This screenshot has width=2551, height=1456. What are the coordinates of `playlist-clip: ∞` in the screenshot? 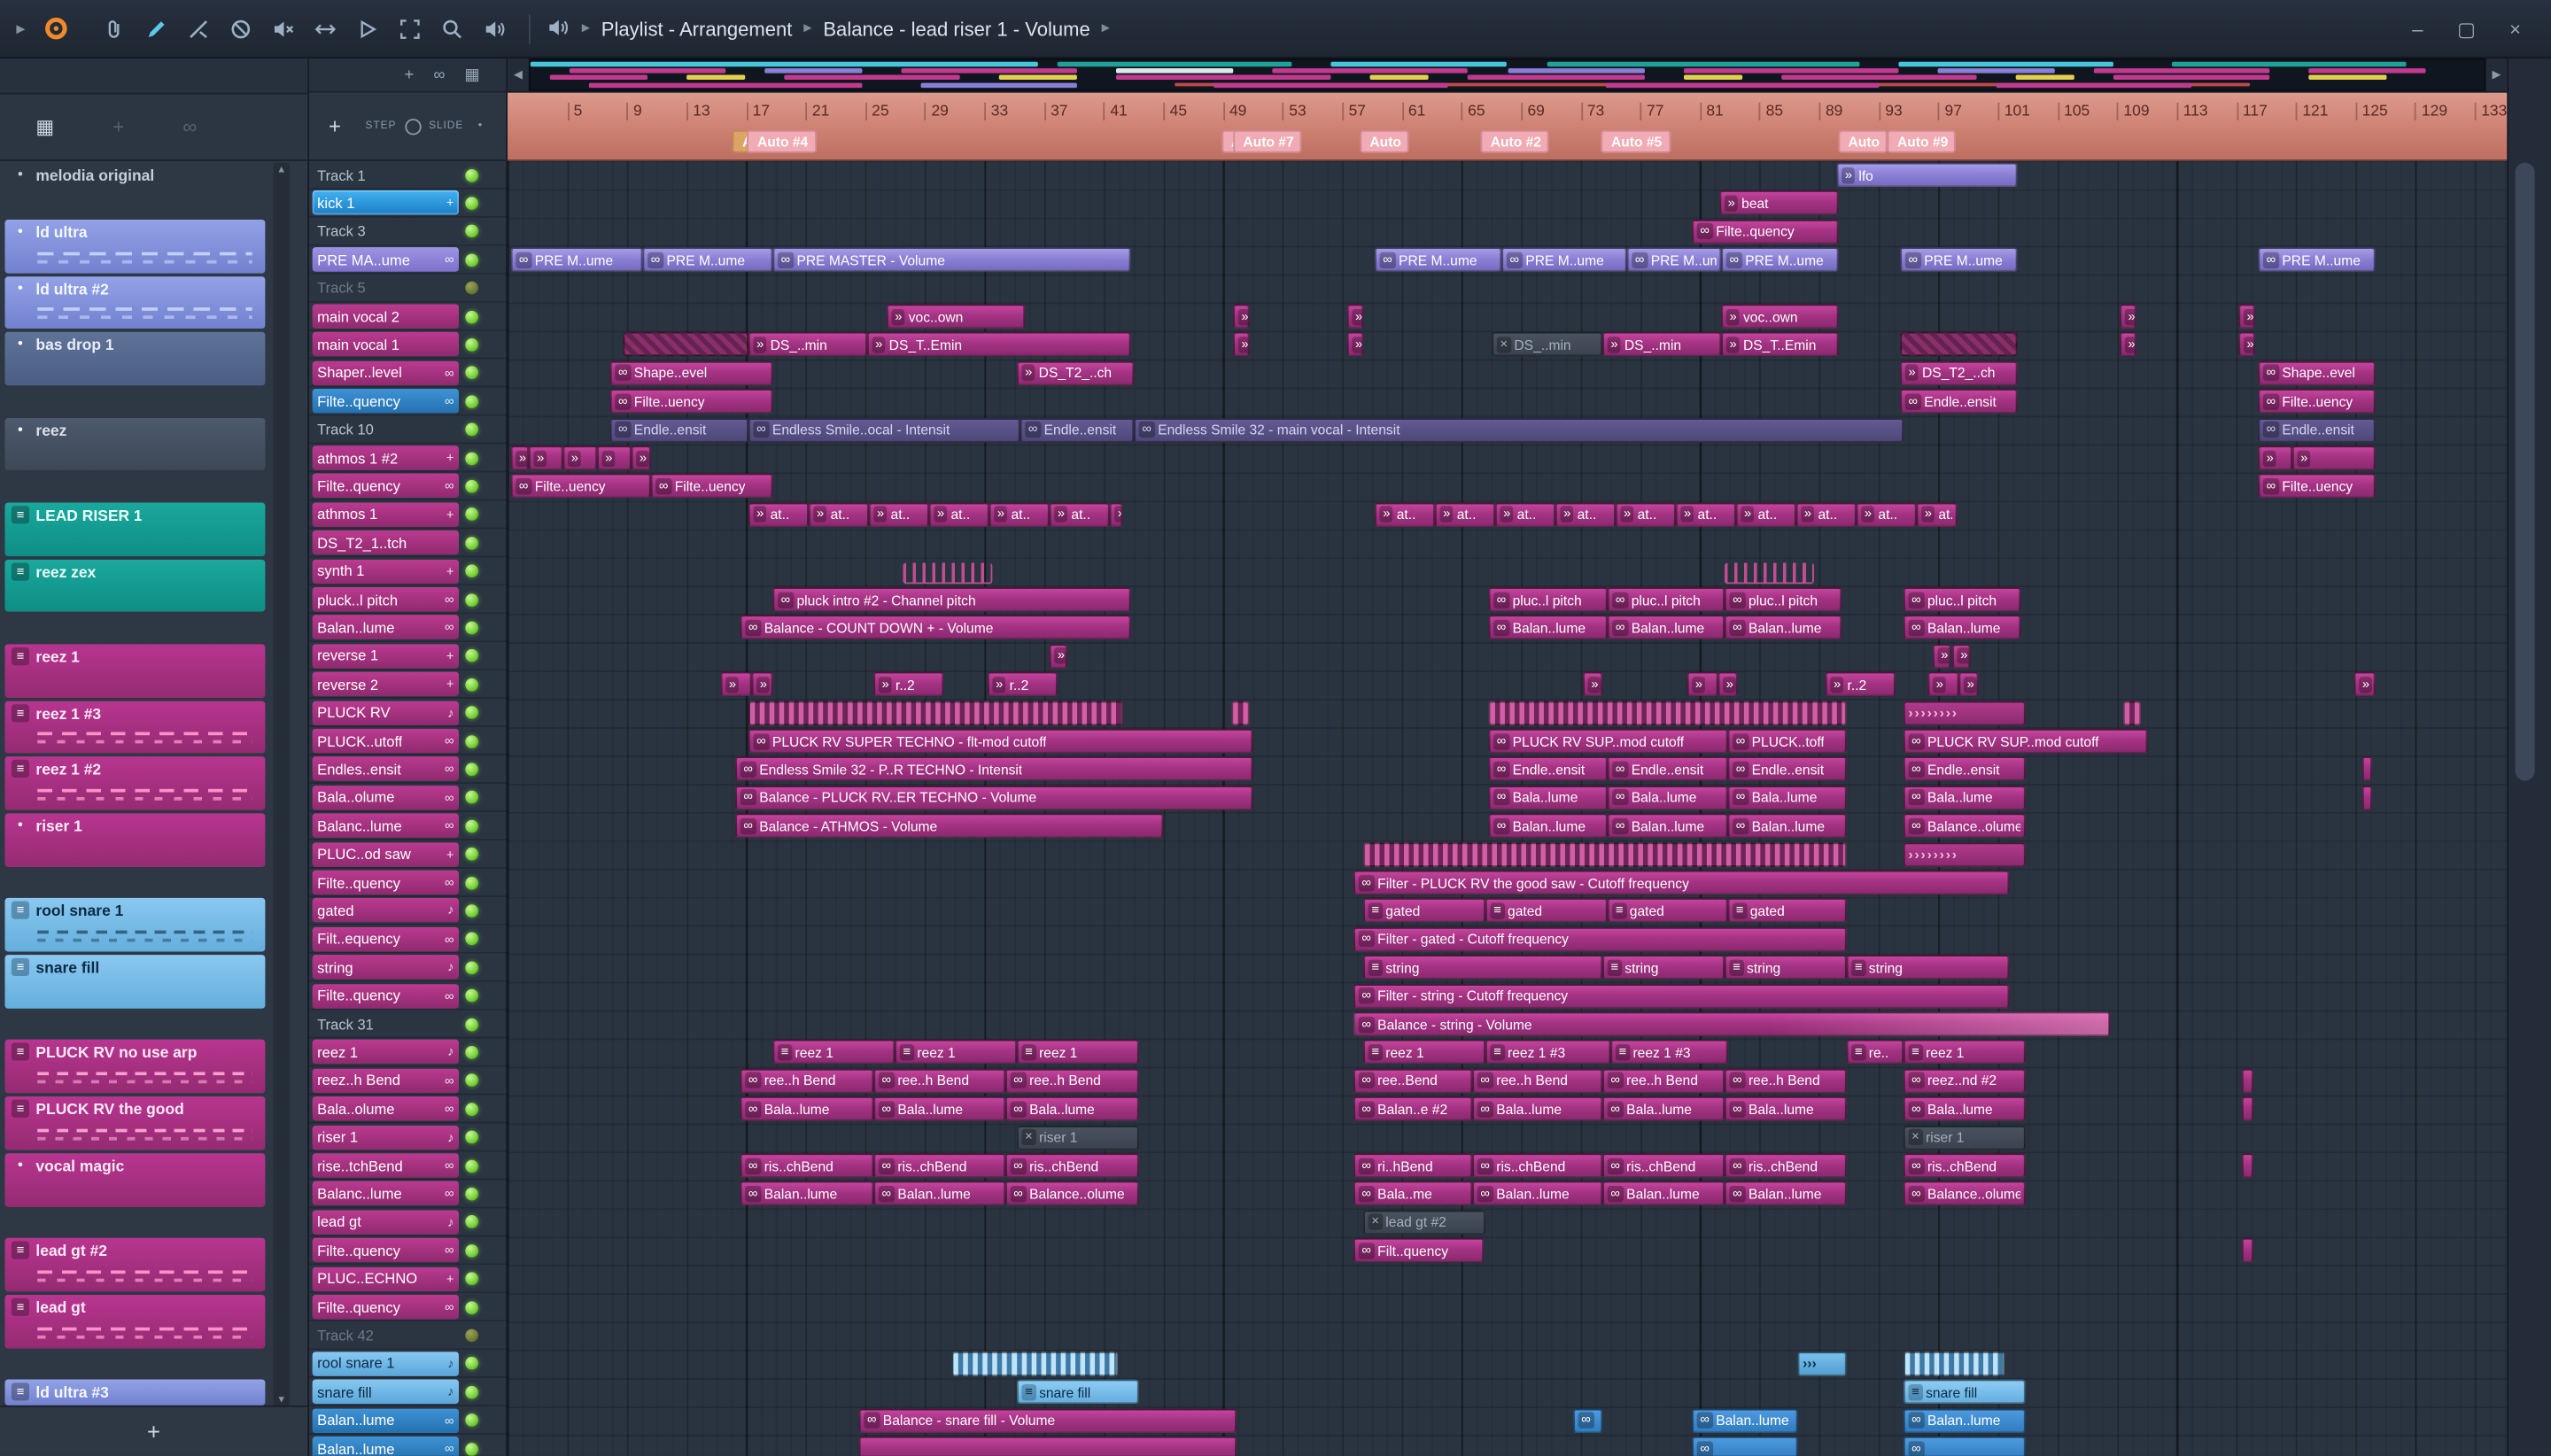 It's located at (1588, 1420).